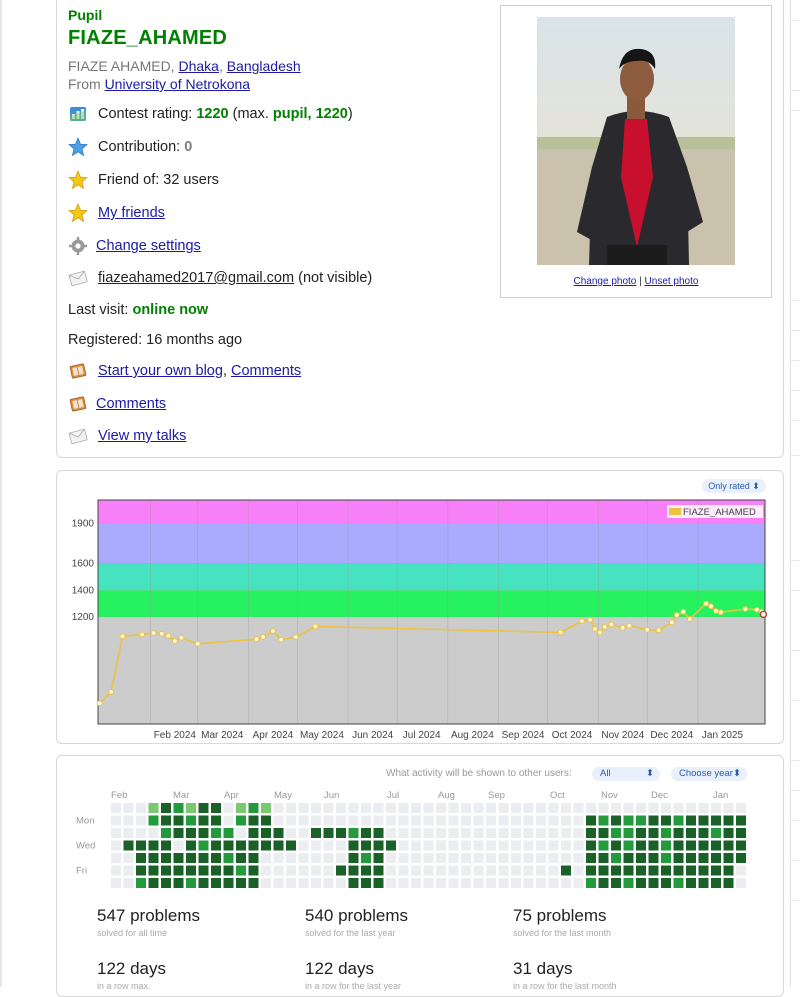 The height and width of the screenshot is (997, 800). Describe the element at coordinates (357, 915) in the screenshot. I see `stat-value: 540 problems` at that location.